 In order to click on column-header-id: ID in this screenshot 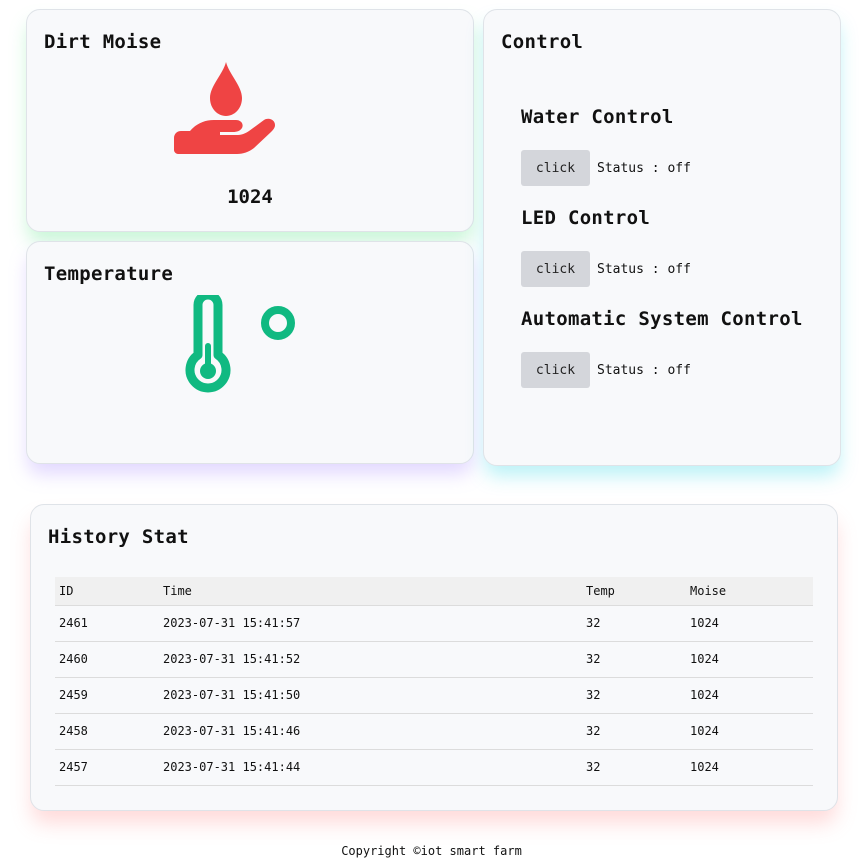, I will do `click(107, 591)`.